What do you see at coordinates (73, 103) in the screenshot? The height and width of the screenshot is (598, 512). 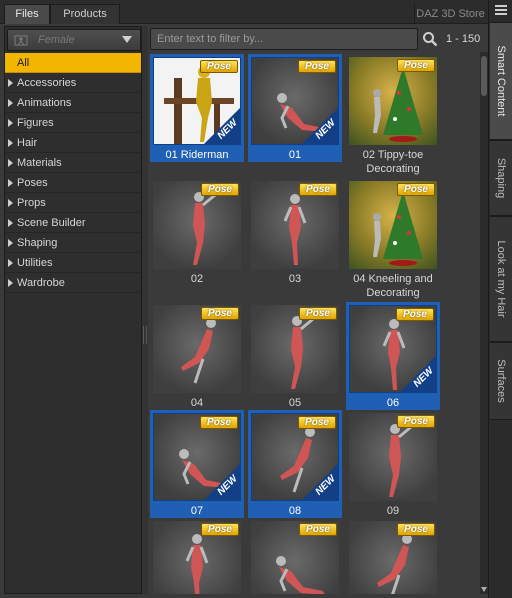 I see `category-animations: Animations` at bounding box center [73, 103].